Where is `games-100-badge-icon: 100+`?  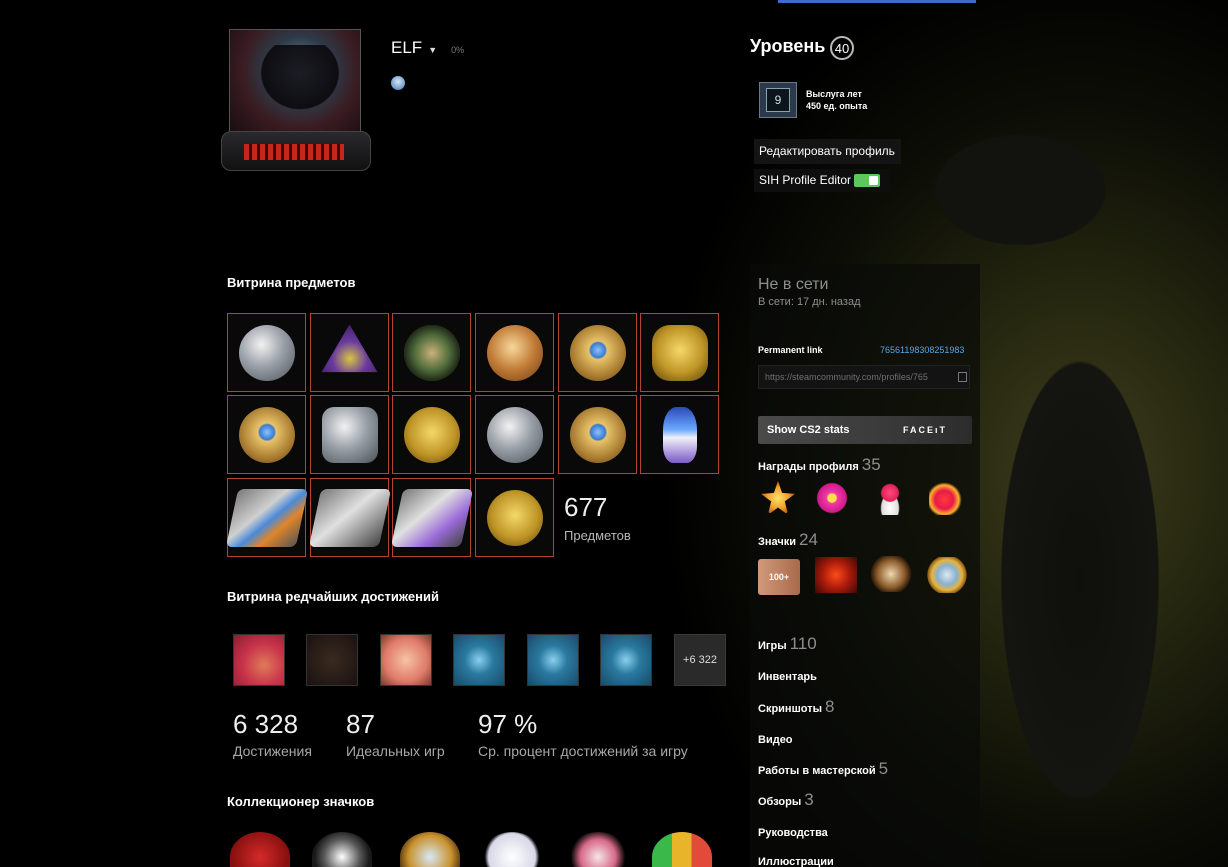 games-100-badge-icon: 100+ is located at coordinates (779, 577).